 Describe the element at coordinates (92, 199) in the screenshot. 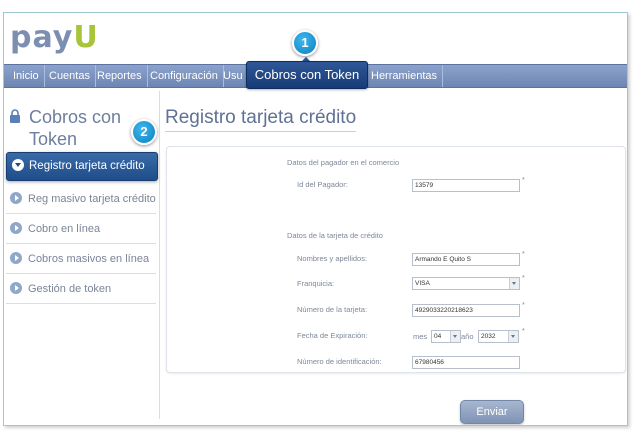

I see `sidebar-item-label: Reg masivo tarjeta crédito` at that location.